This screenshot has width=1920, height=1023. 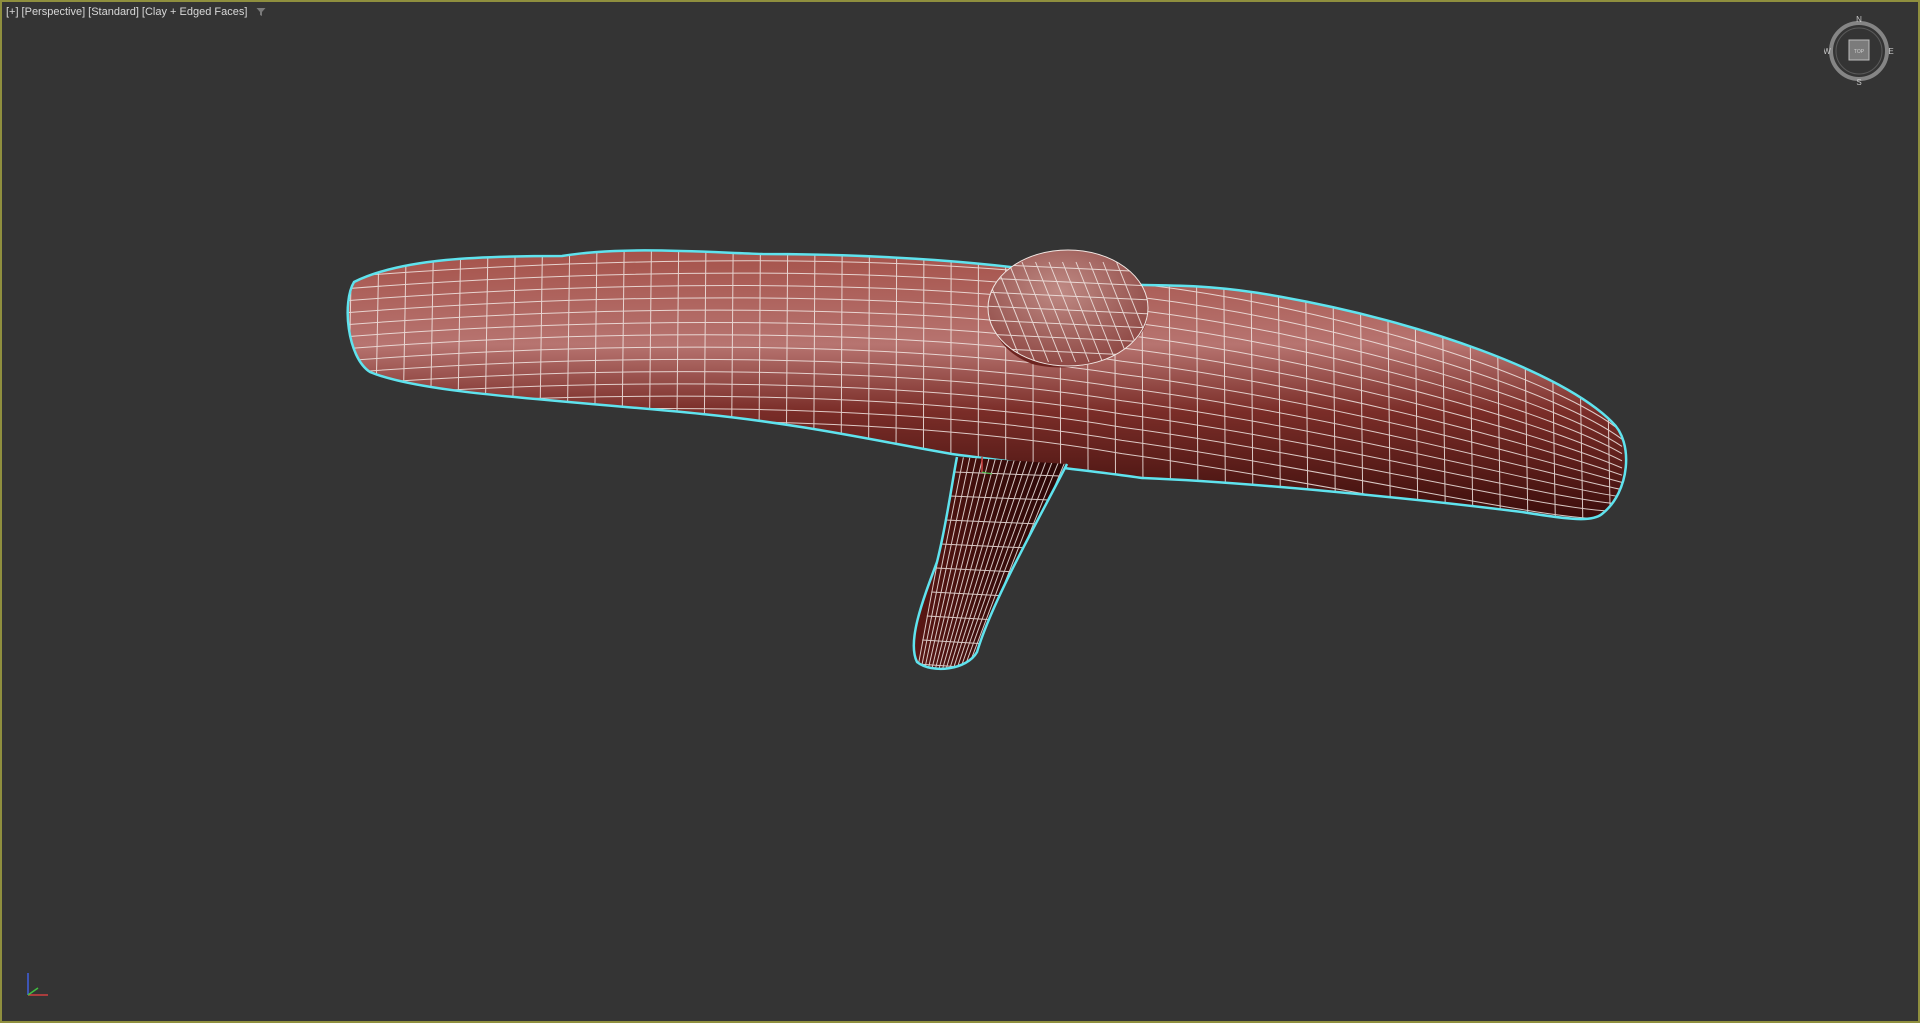 What do you see at coordinates (1858, 82) in the screenshot?
I see `compass-south-label: S` at bounding box center [1858, 82].